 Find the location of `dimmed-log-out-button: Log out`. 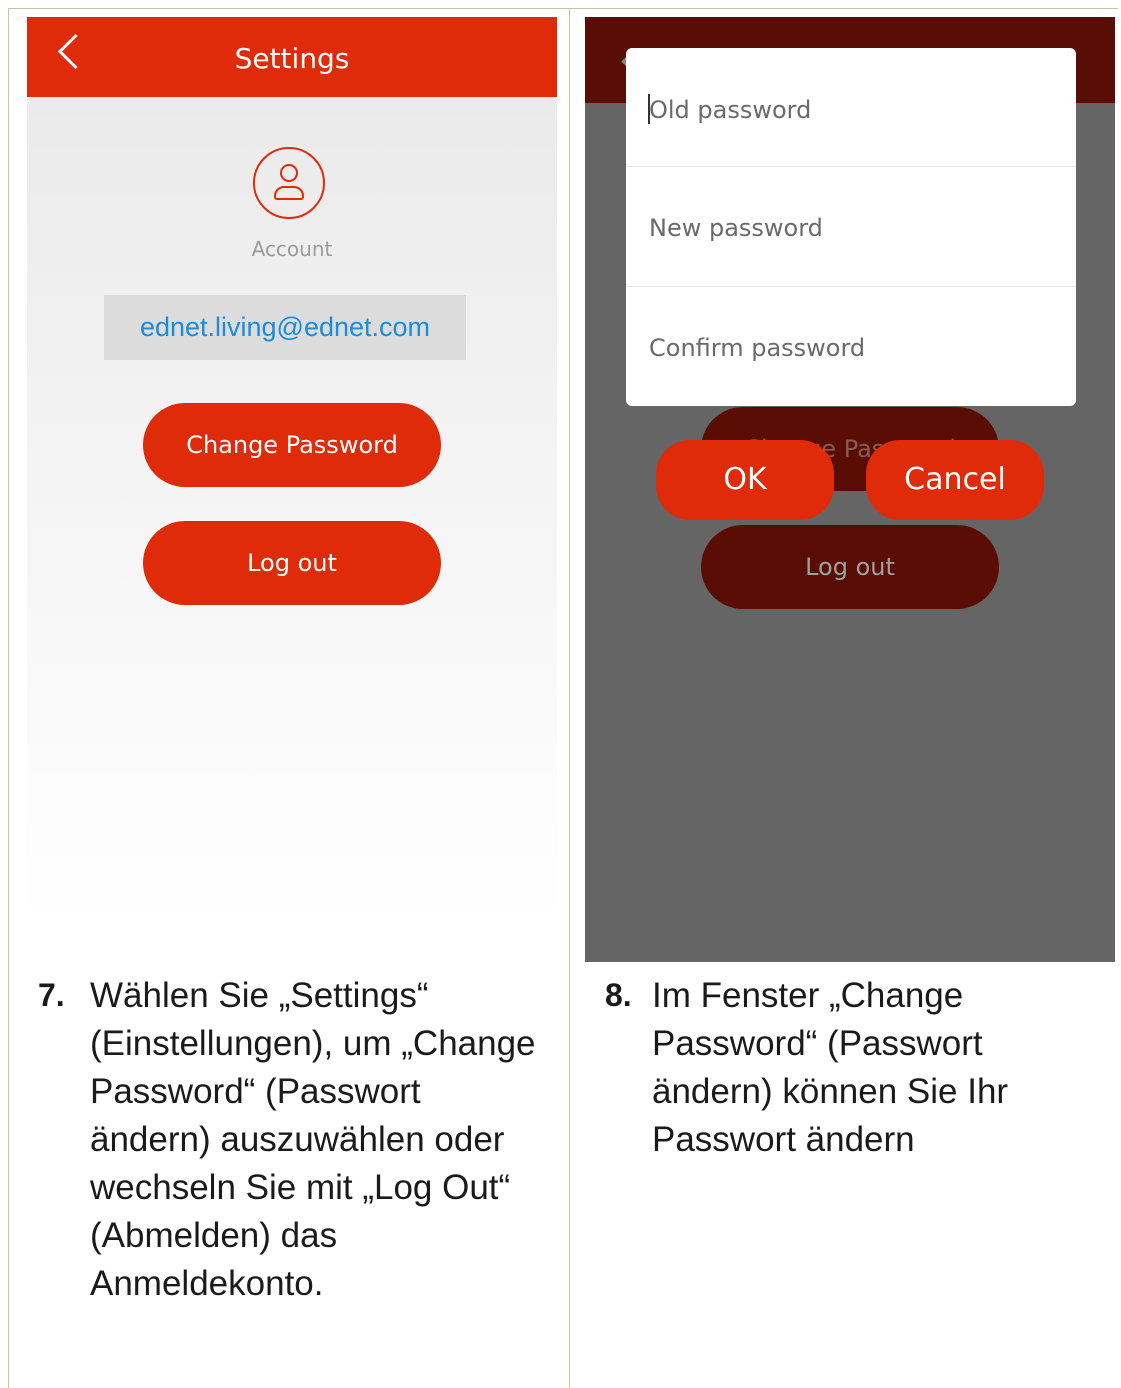

dimmed-log-out-button: Log out is located at coordinates (850, 567).